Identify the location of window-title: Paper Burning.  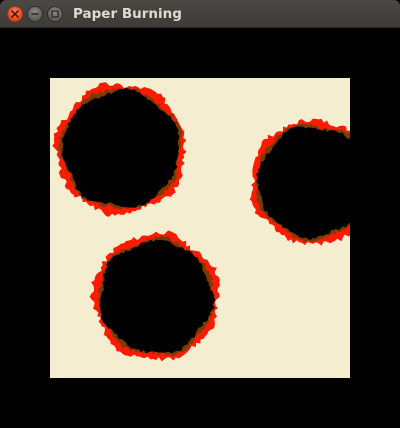
(127, 14).